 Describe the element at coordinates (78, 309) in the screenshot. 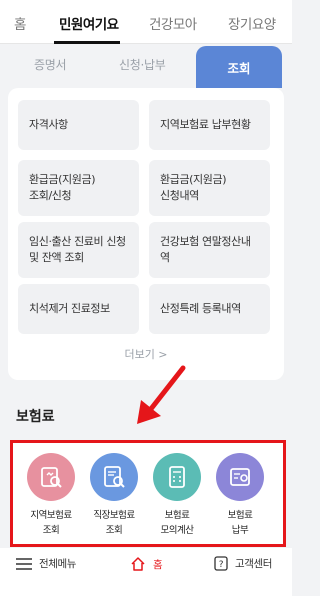

I see `menu-scaling-info: 치석제거 진료정보` at that location.